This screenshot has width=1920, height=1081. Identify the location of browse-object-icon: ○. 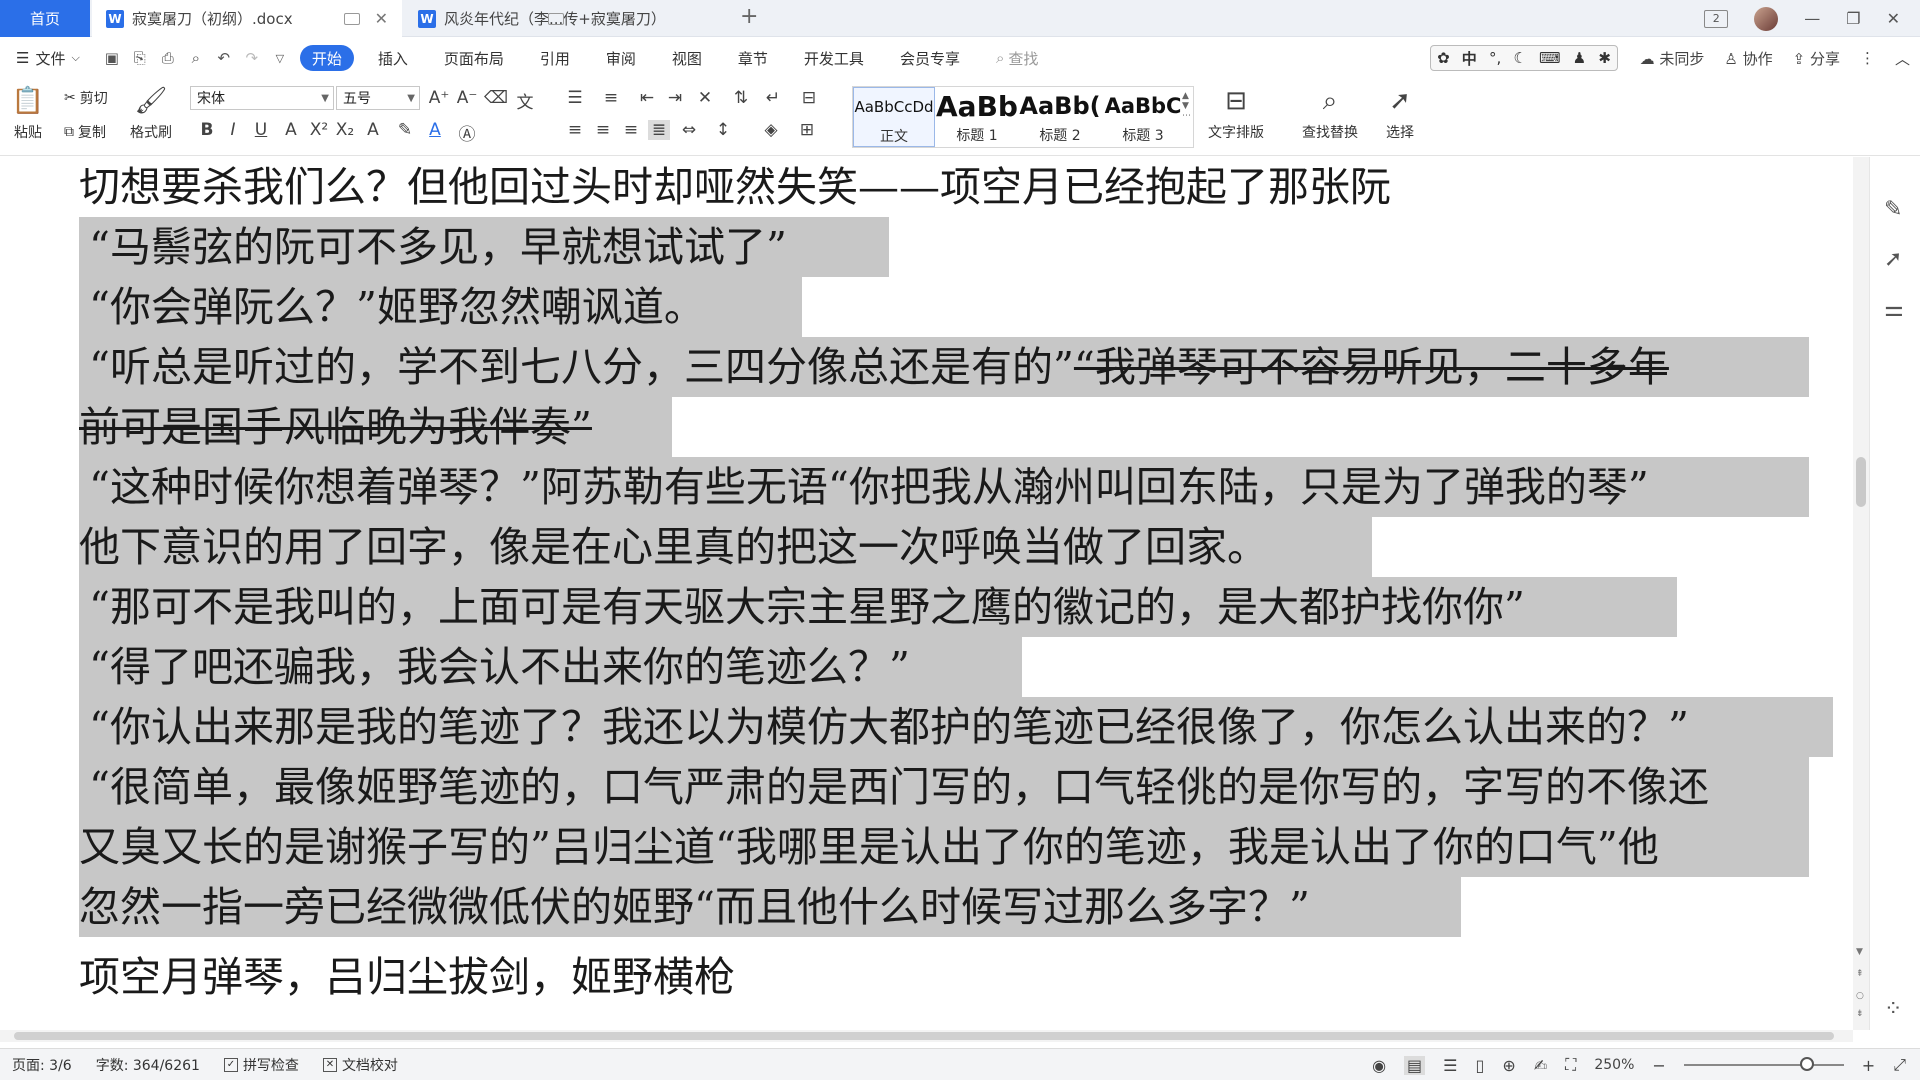
(1860, 996).